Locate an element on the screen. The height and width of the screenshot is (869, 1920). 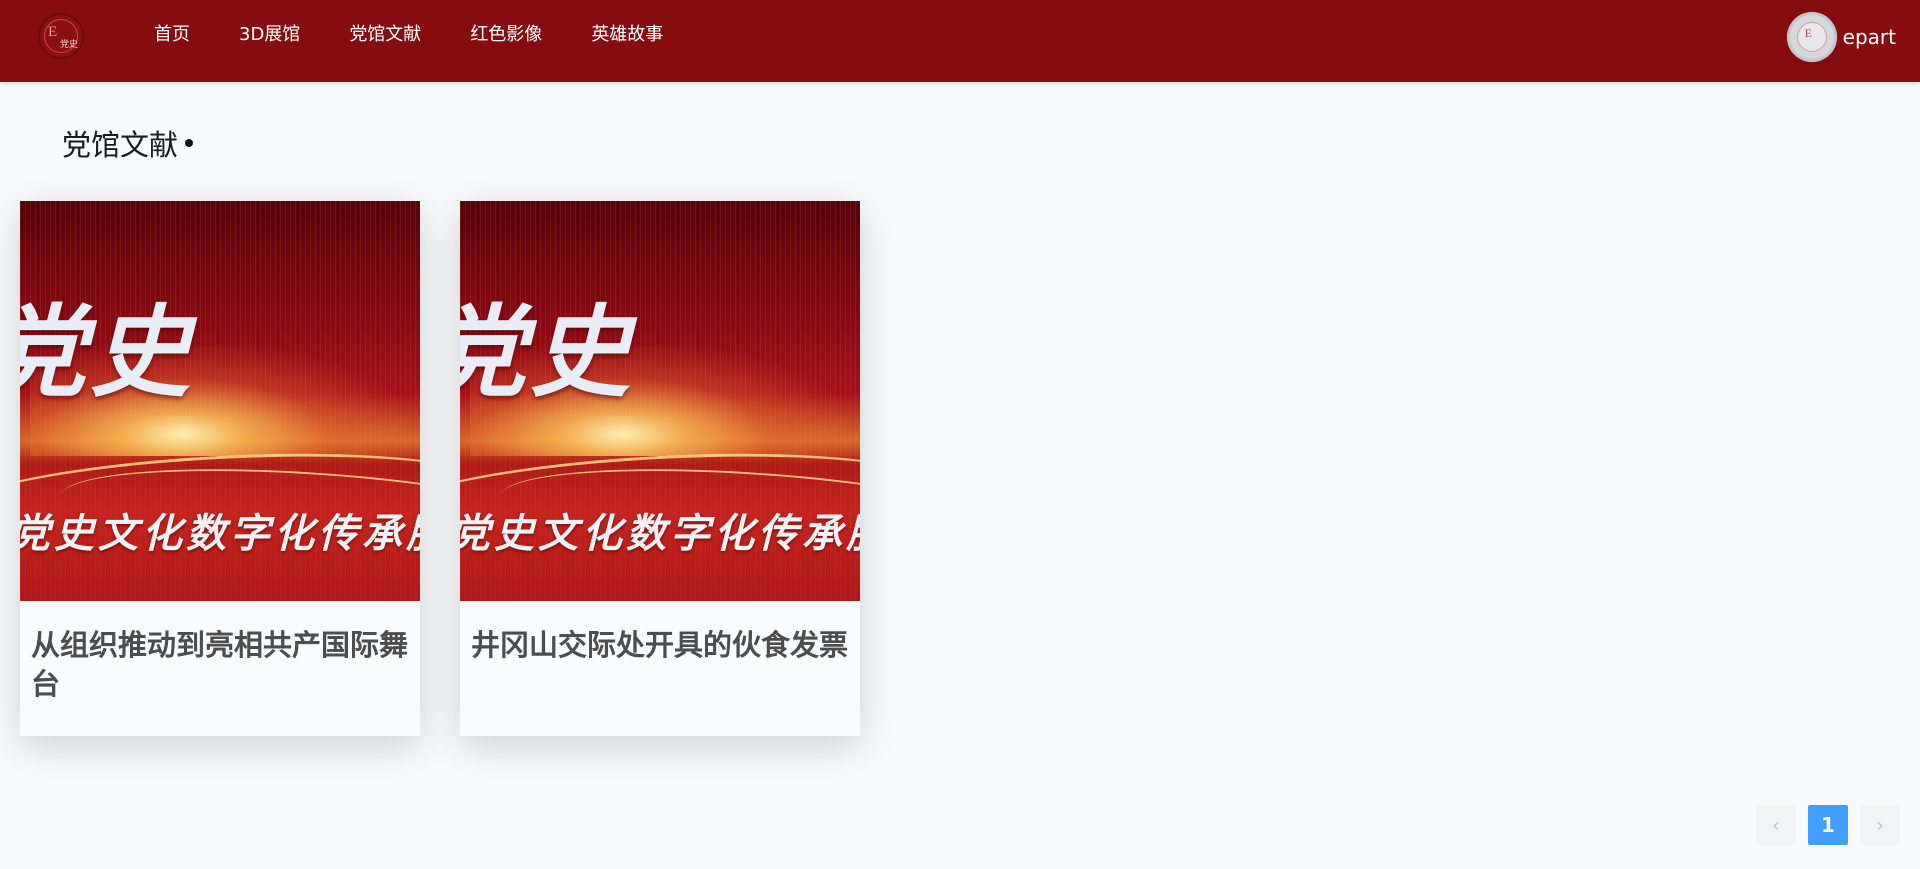
nav-item-home: 首页 is located at coordinates (172, 35).